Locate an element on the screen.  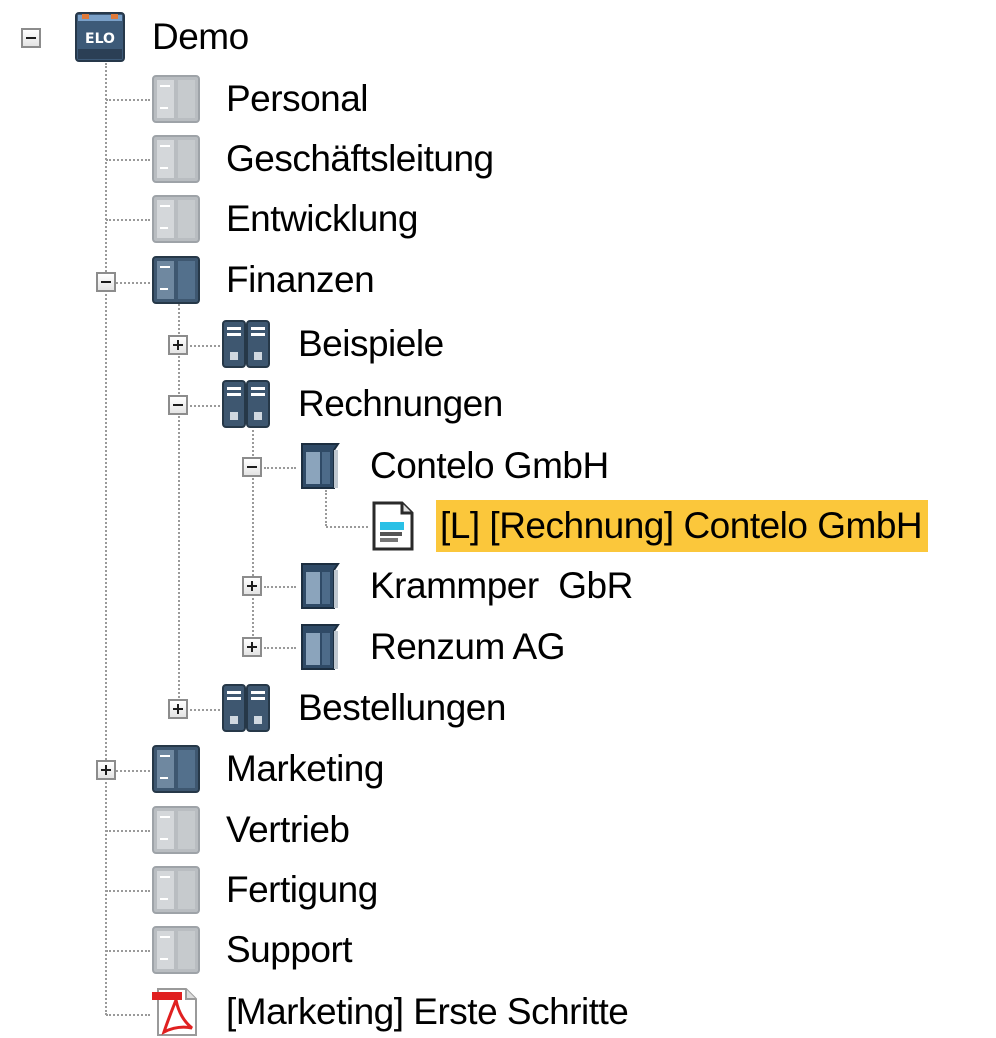
tree-node-demo: Demo is located at coordinates (201, 37).